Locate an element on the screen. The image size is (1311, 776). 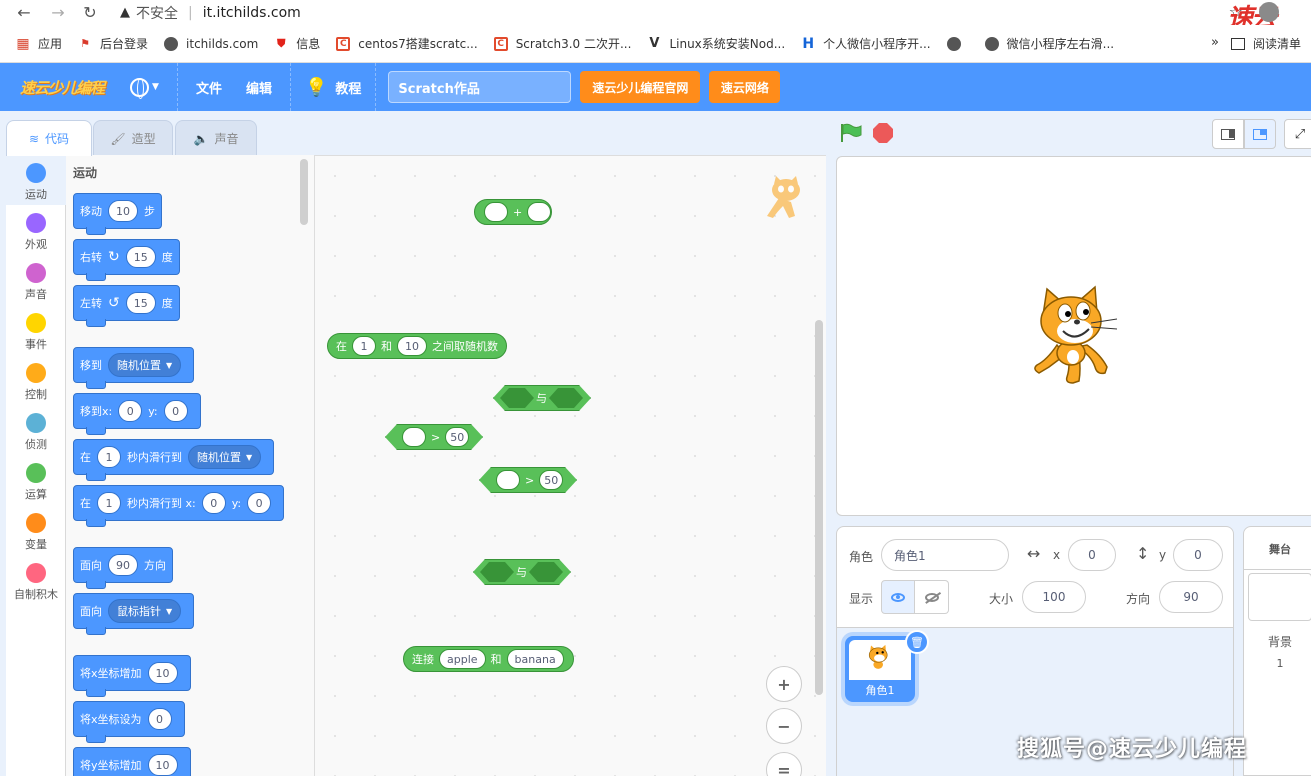
url-text: it.itchilds.com is located at coordinates (251, 12).